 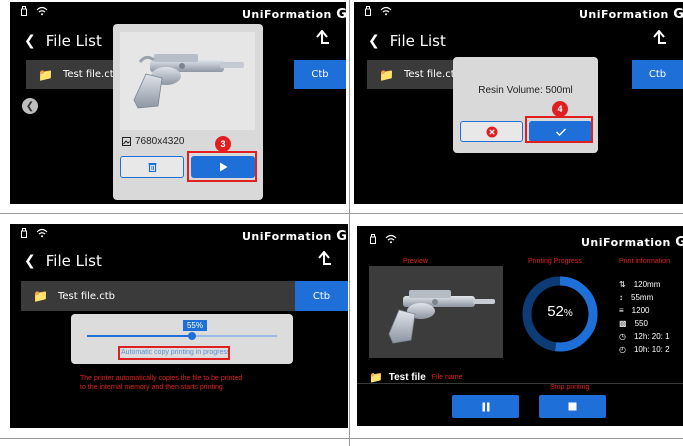 I want to click on file-name: Test file, so click(x=407, y=377).